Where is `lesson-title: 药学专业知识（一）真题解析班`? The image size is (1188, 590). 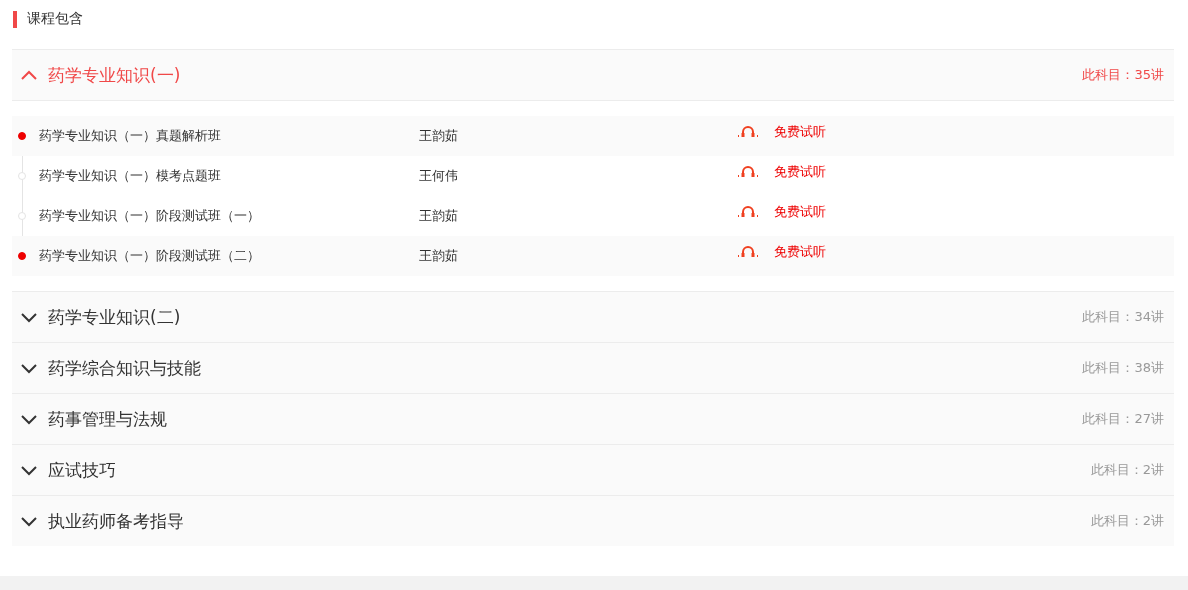
lesson-title: 药学专业知识（一）真题解析班 is located at coordinates (130, 136).